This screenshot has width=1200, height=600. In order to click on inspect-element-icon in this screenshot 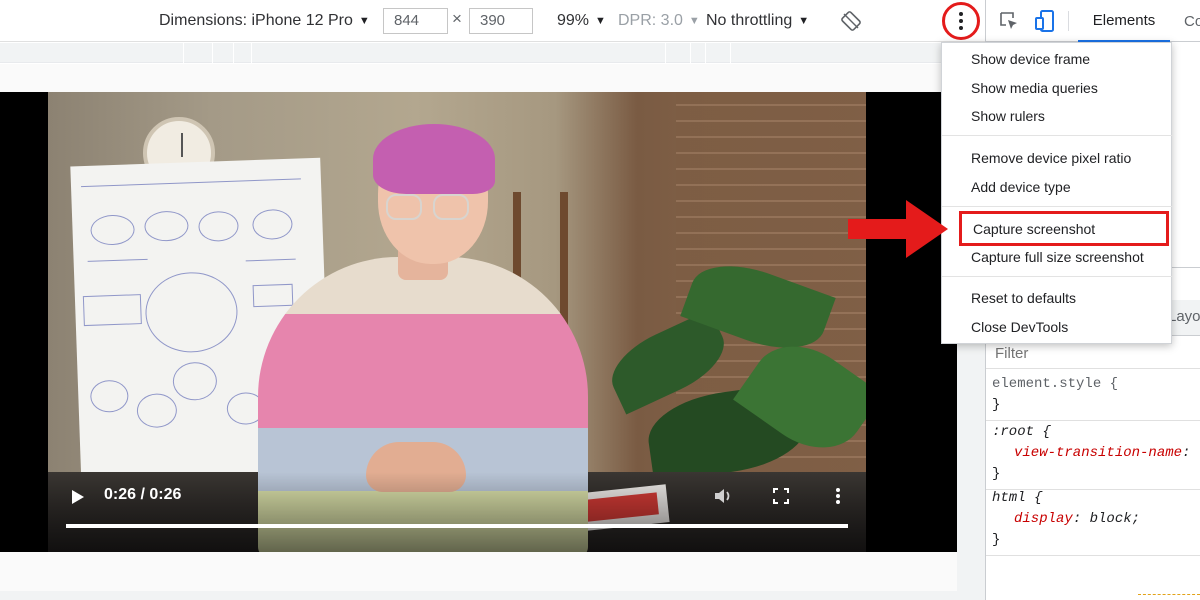, I will do `click(1009, 21)`.